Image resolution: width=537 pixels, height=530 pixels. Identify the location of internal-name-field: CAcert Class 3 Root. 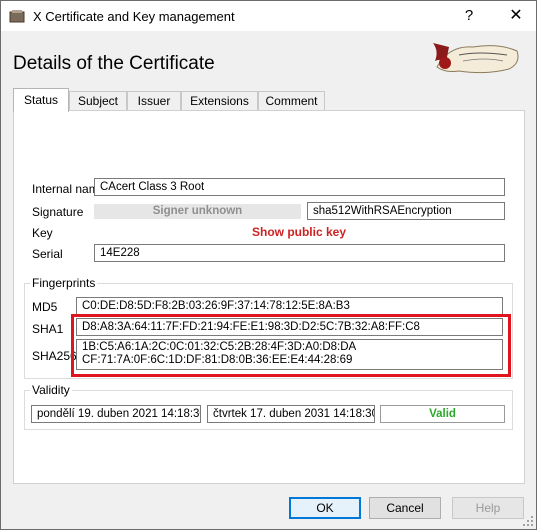
(299, 187).